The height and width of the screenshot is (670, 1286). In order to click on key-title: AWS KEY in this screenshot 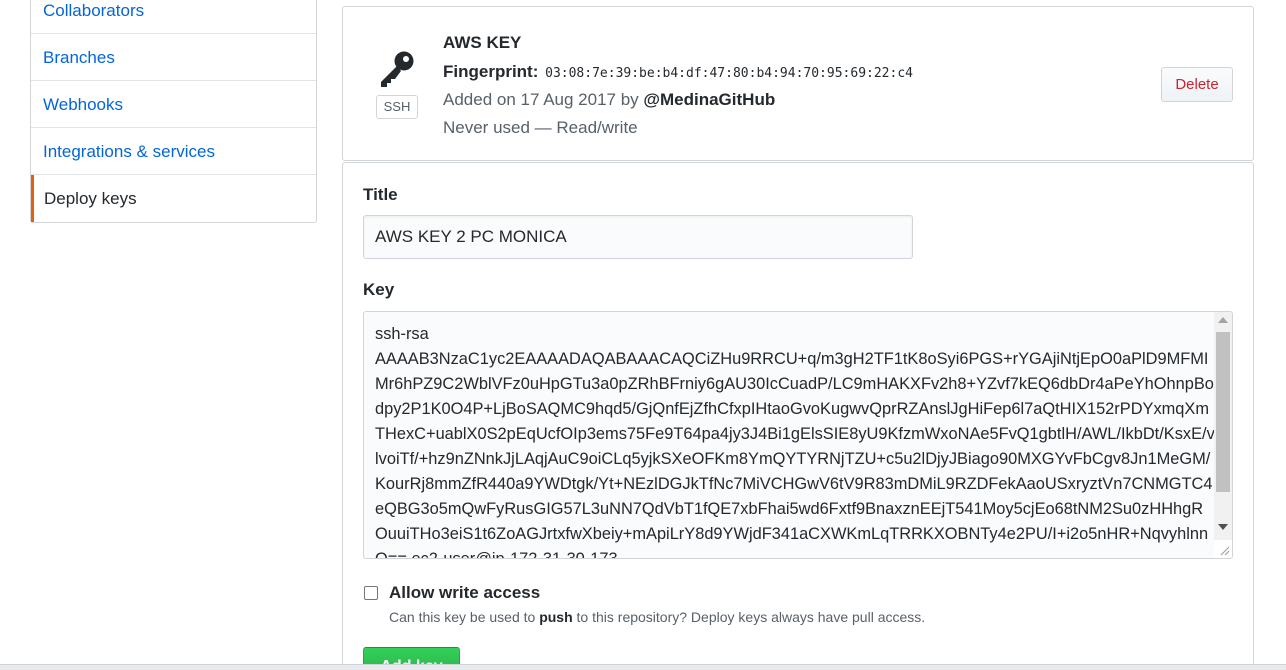, I will do `click(482, 42)`.